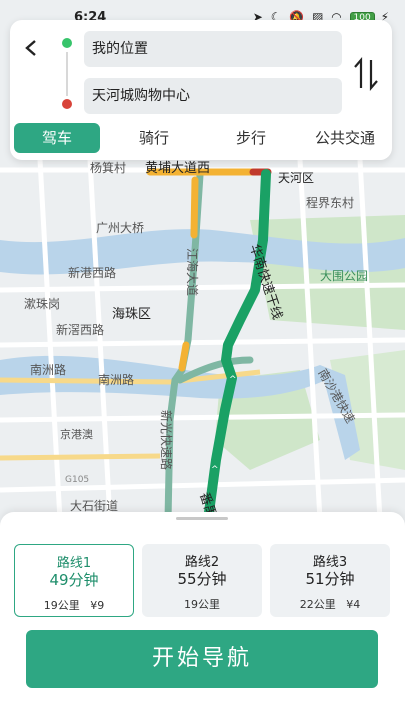 This screenshot has height=720, width=405. What do you see at coordinates (353, 604) in the screenshot?
I see `route-toll: ¥4` at bounding box center [353, 604].